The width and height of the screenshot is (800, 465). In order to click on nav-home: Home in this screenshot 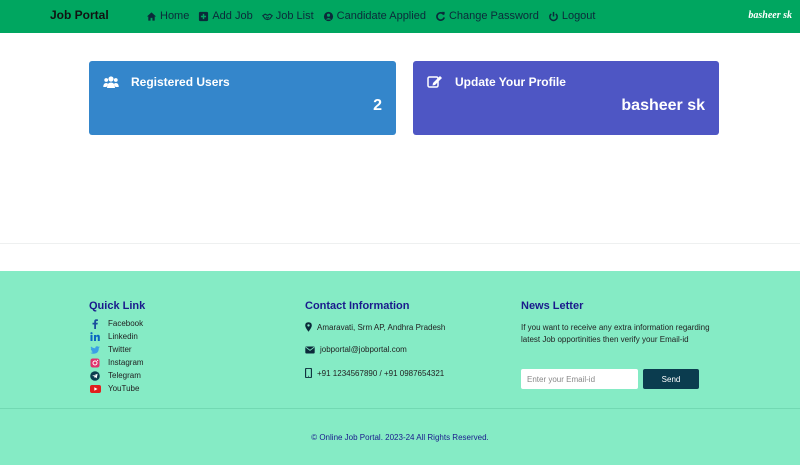, I will do `click(167, 16)`.